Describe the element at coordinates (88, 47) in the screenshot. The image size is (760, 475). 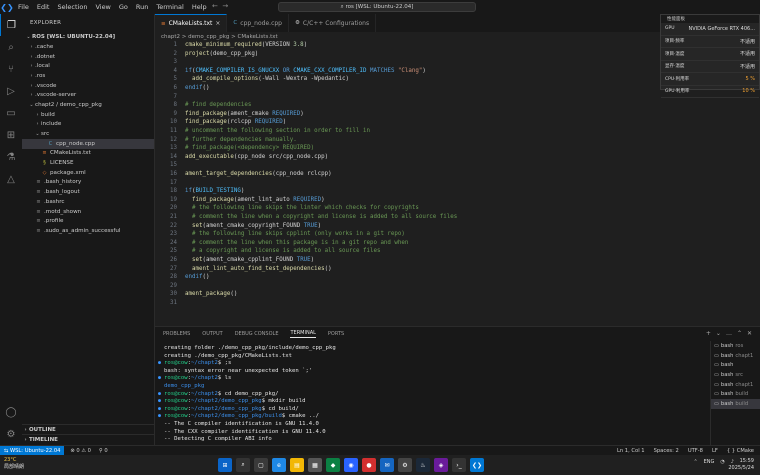
I see `tree-item: › .cache` at that location.